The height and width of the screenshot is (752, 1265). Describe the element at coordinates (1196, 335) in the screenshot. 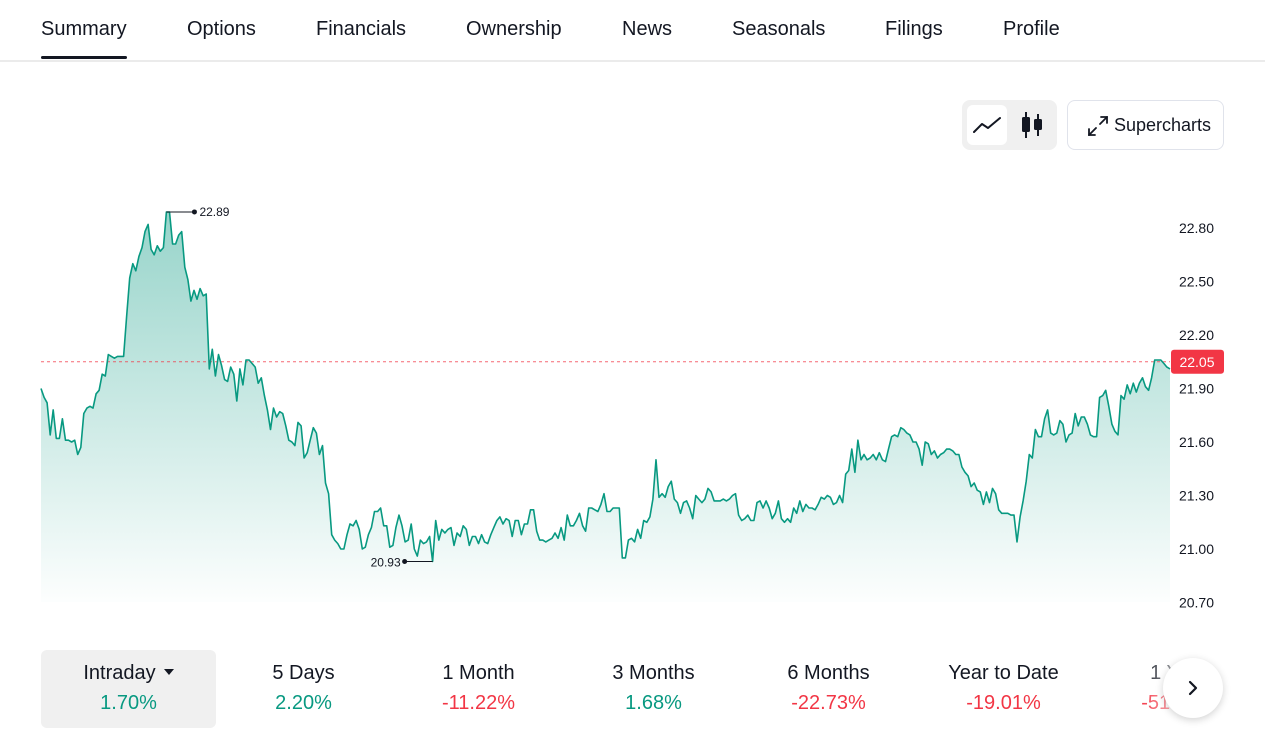

I see `y-tick-label: 22.20` at that location.